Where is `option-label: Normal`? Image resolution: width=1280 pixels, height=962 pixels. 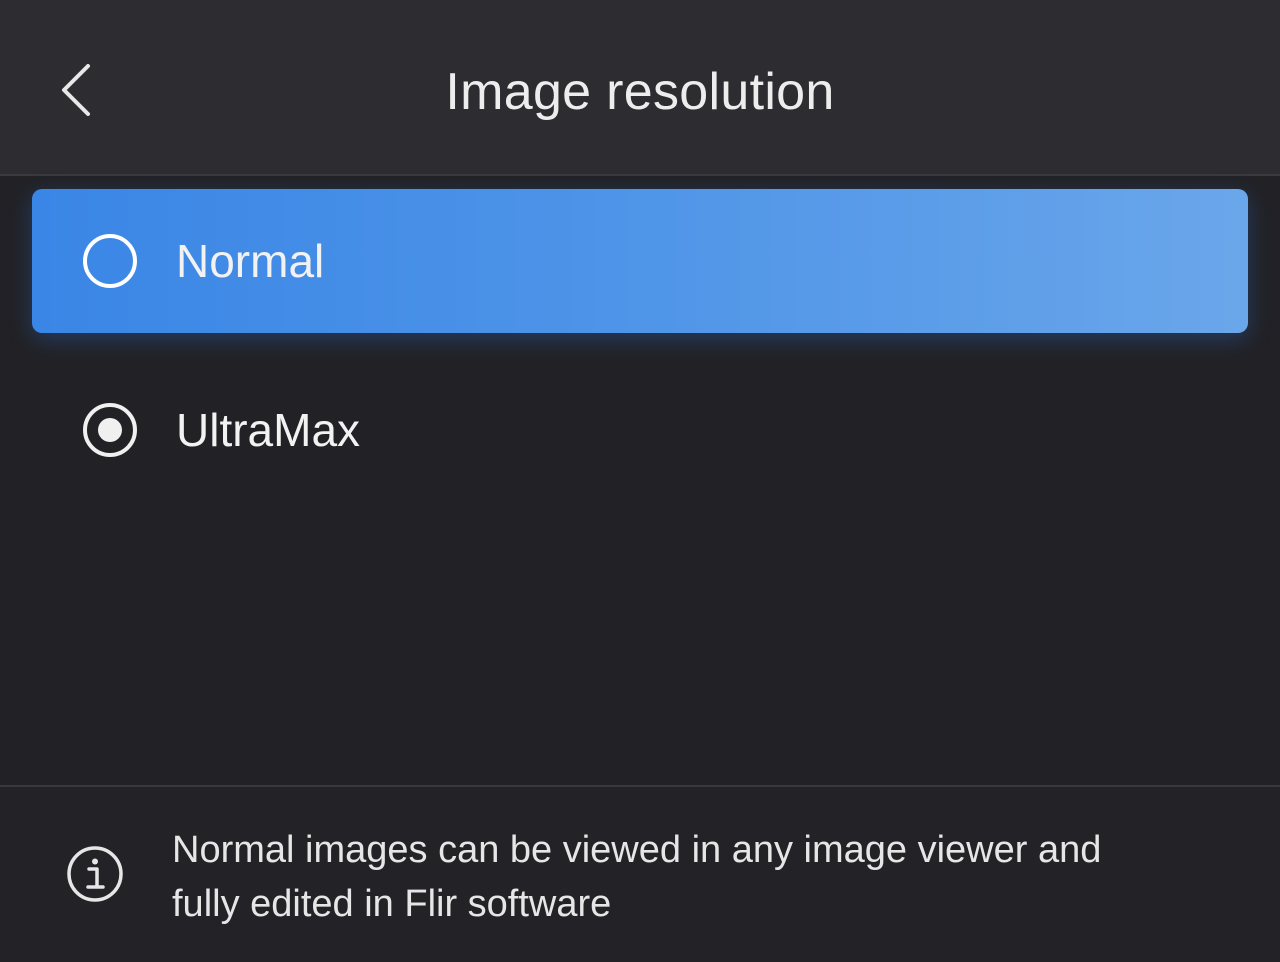
option-label: Normal is located at coordinates (250, 261).